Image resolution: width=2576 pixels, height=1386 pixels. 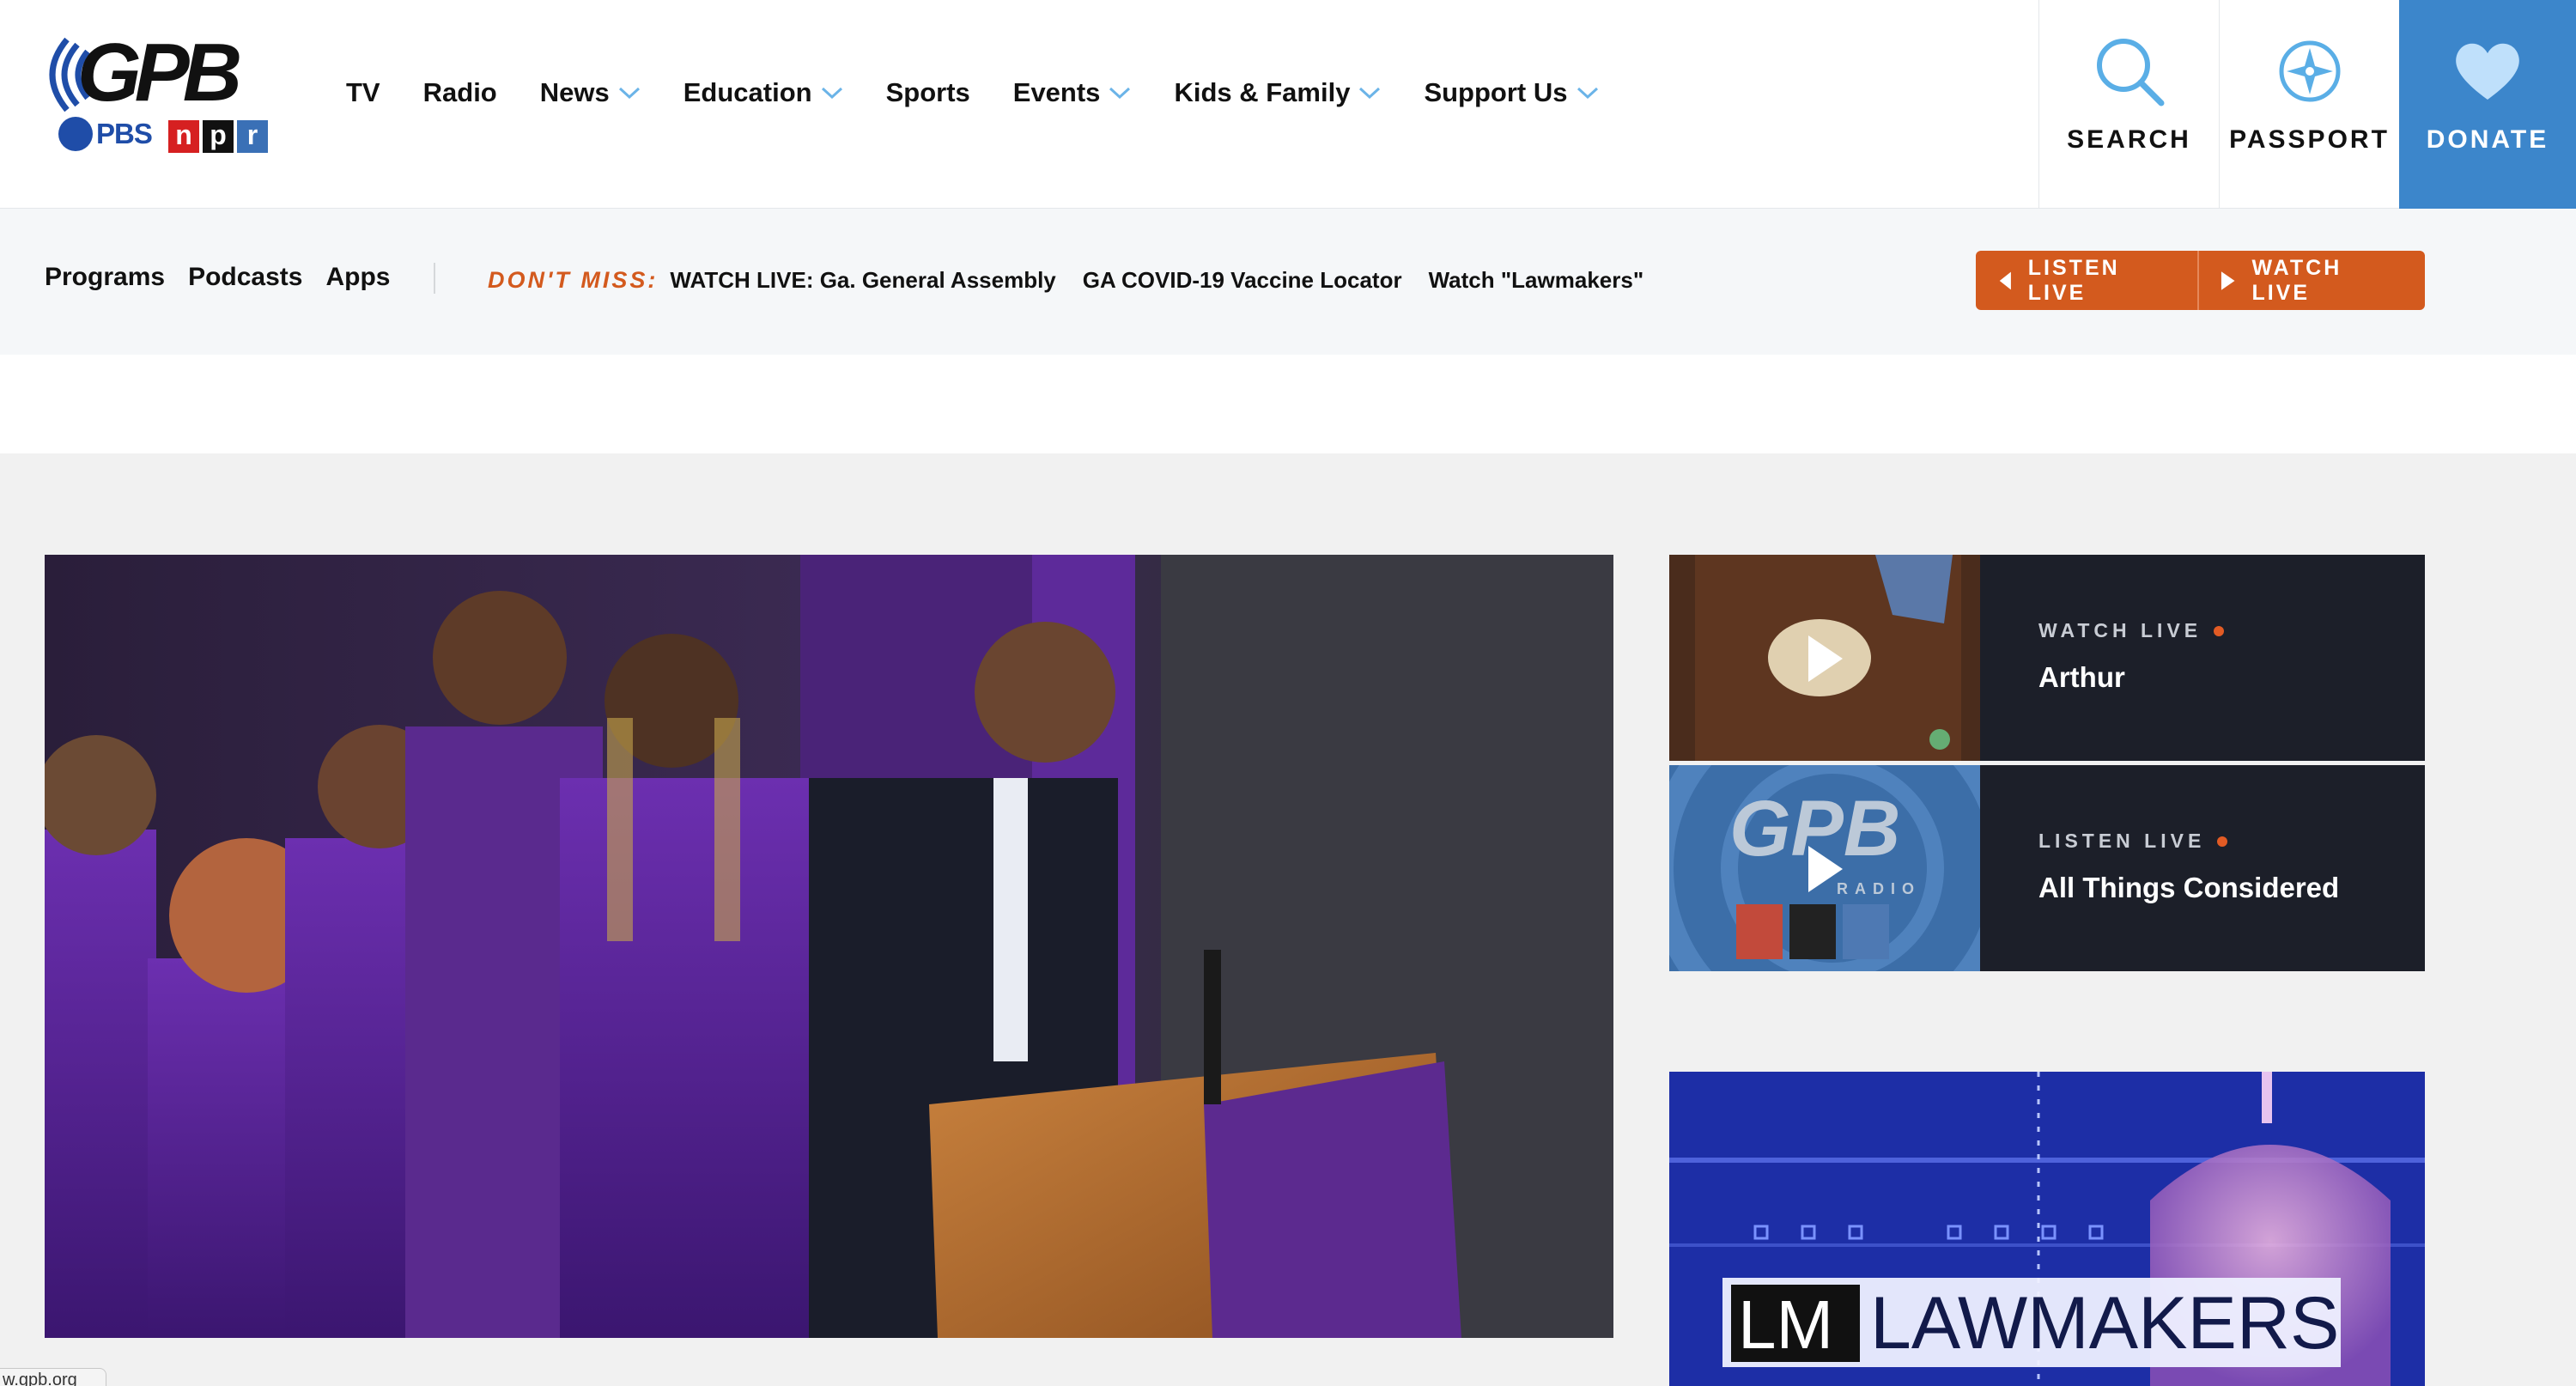 What do you see at coordinates (2131, 656) in the screenshot?
I see `card-meta: WATCH LIVE Arthur` at bounding box center [2131, 656].